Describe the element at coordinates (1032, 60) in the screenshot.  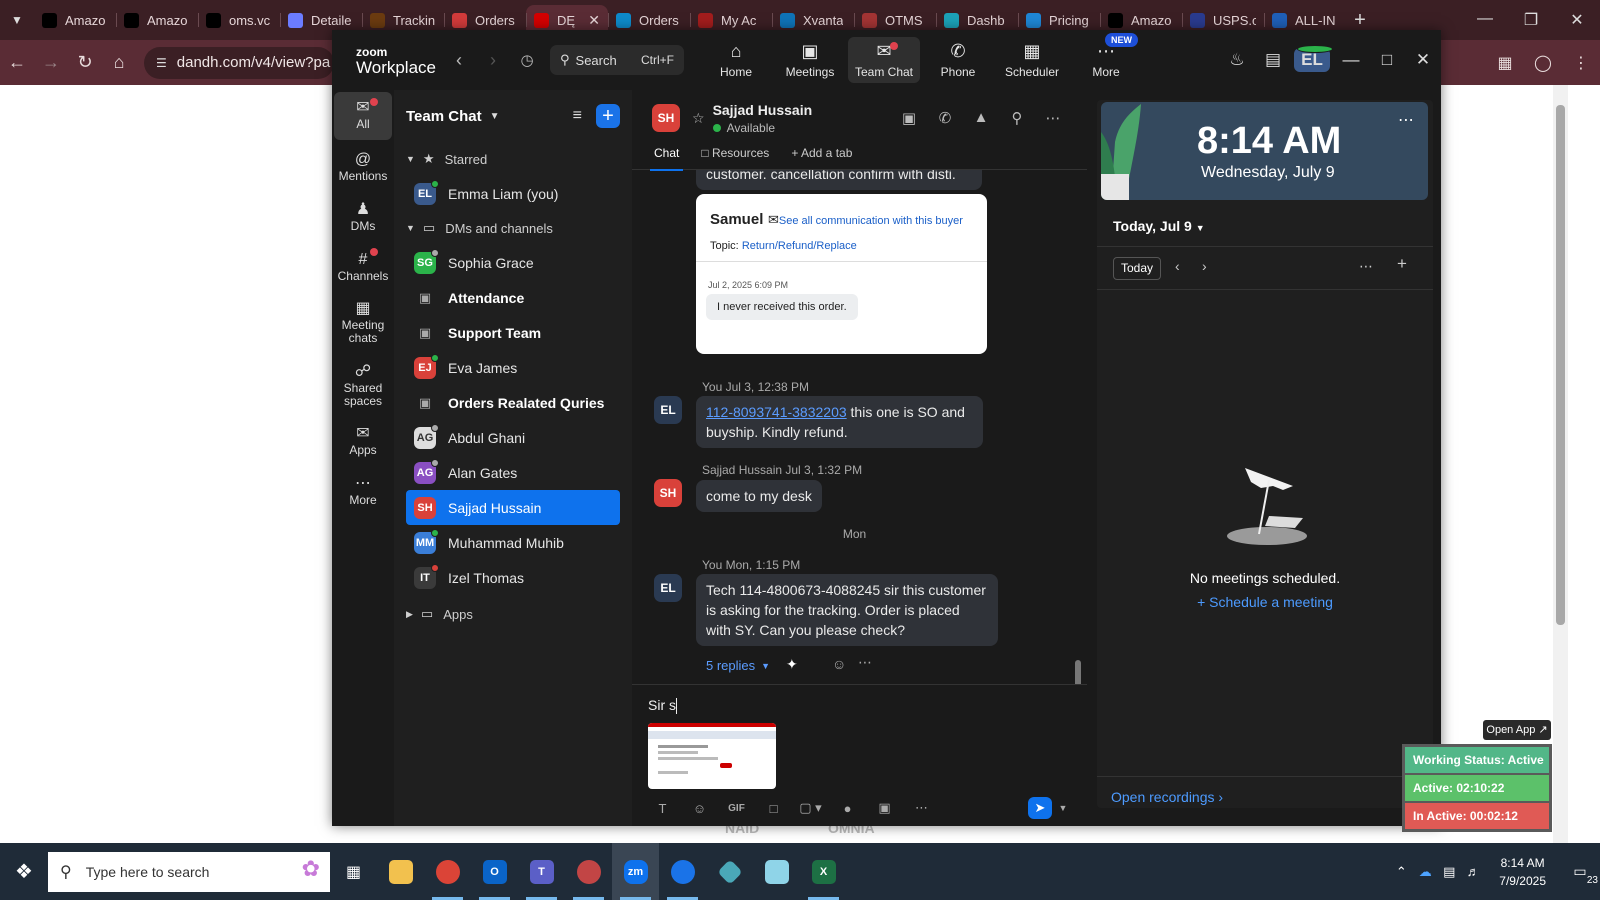
I see `module-scheduler: ▦ Scheduler` at that location.